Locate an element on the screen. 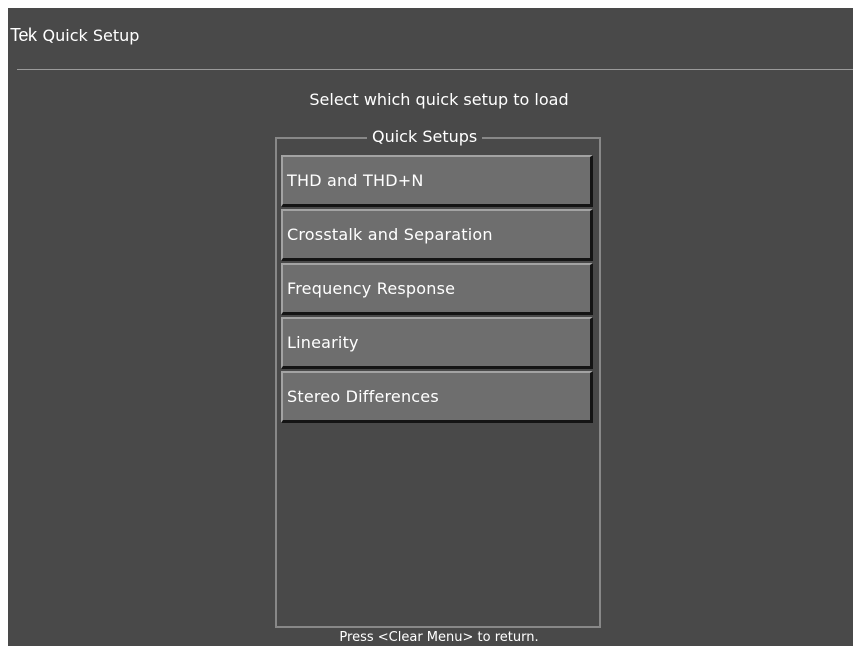 Image resolution: width=853 pixels, height=646 pixels. setup-button-frequency-response: Frequency Response is located at coordinates (437, 289).